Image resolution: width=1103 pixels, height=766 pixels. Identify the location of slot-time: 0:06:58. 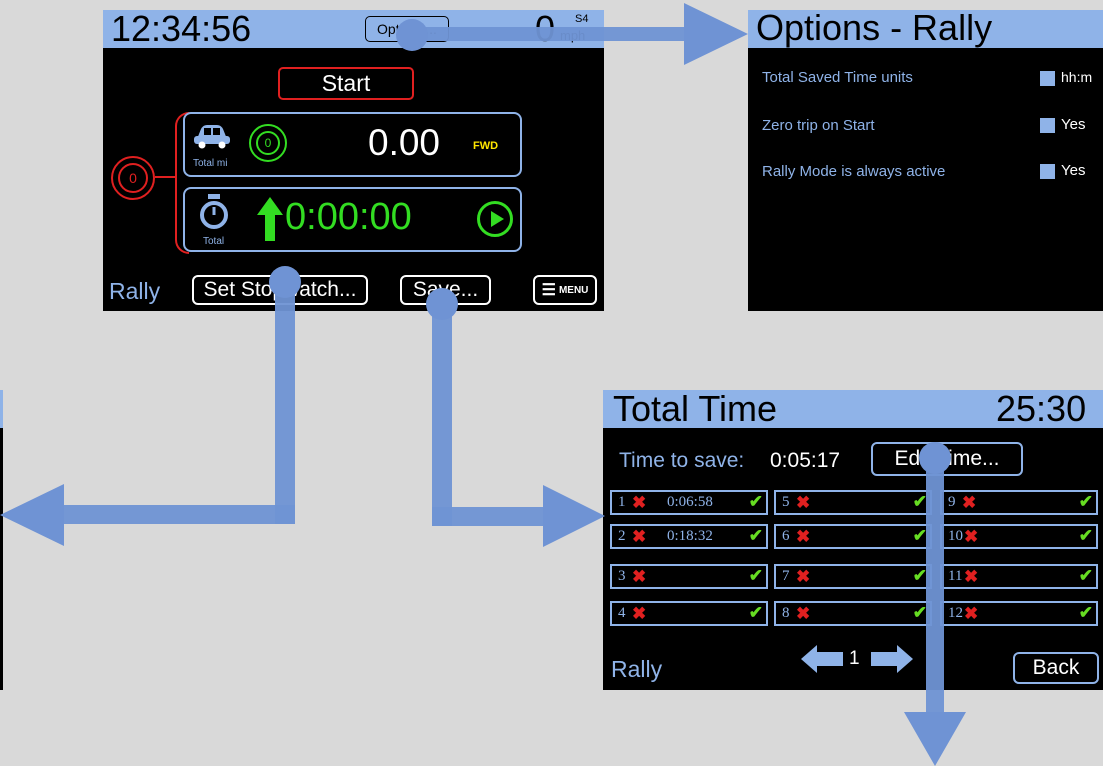
(690, 502).